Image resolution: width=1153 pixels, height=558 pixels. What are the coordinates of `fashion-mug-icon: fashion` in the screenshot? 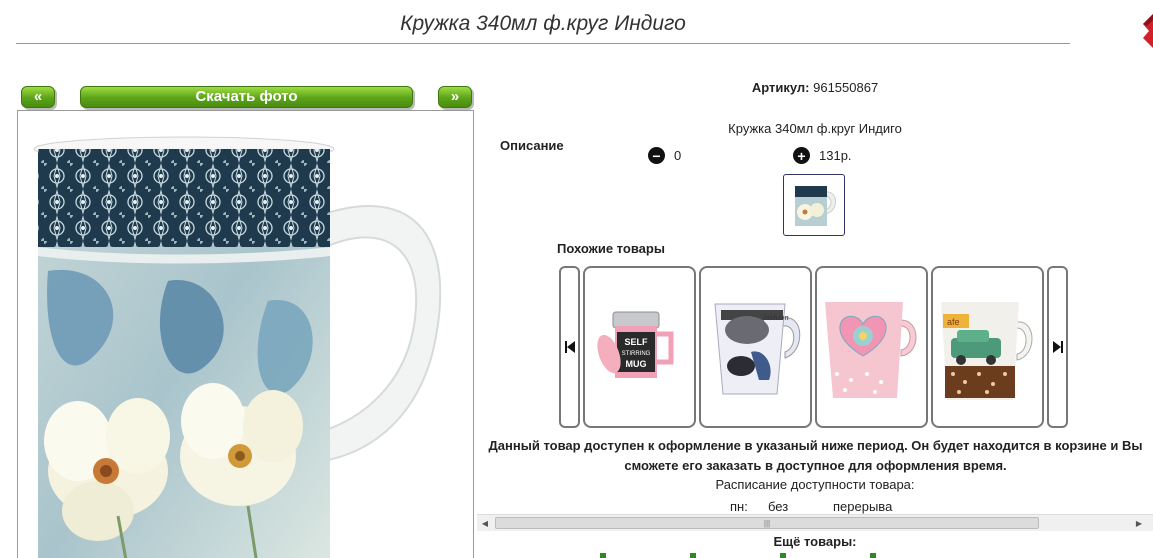 It's located at (757, 349).